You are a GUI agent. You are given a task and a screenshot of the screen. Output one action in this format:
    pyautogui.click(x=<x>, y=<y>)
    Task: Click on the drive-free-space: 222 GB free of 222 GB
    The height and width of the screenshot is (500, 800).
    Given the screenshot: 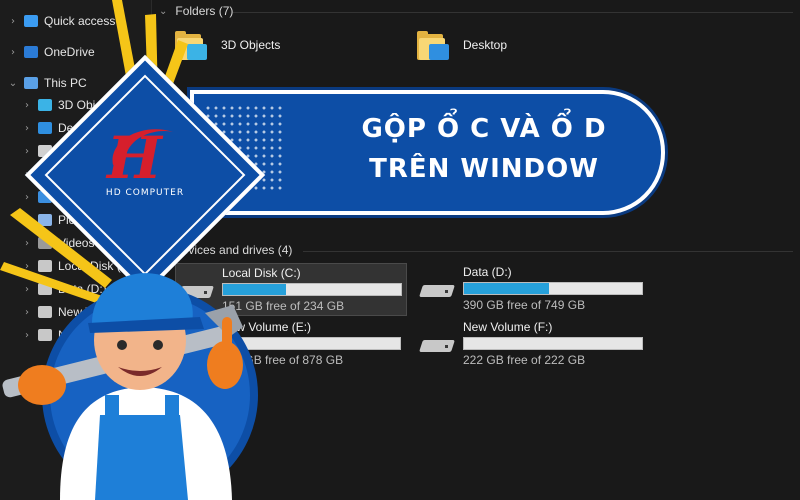 What is the action you would take?
    pyautogui.click(x=524, y=360)
    